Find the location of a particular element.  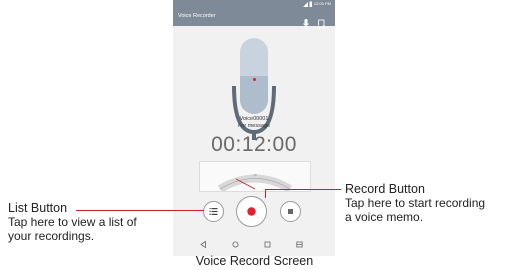

status-time: 12:00 PM is located at coordinates (322, 3).